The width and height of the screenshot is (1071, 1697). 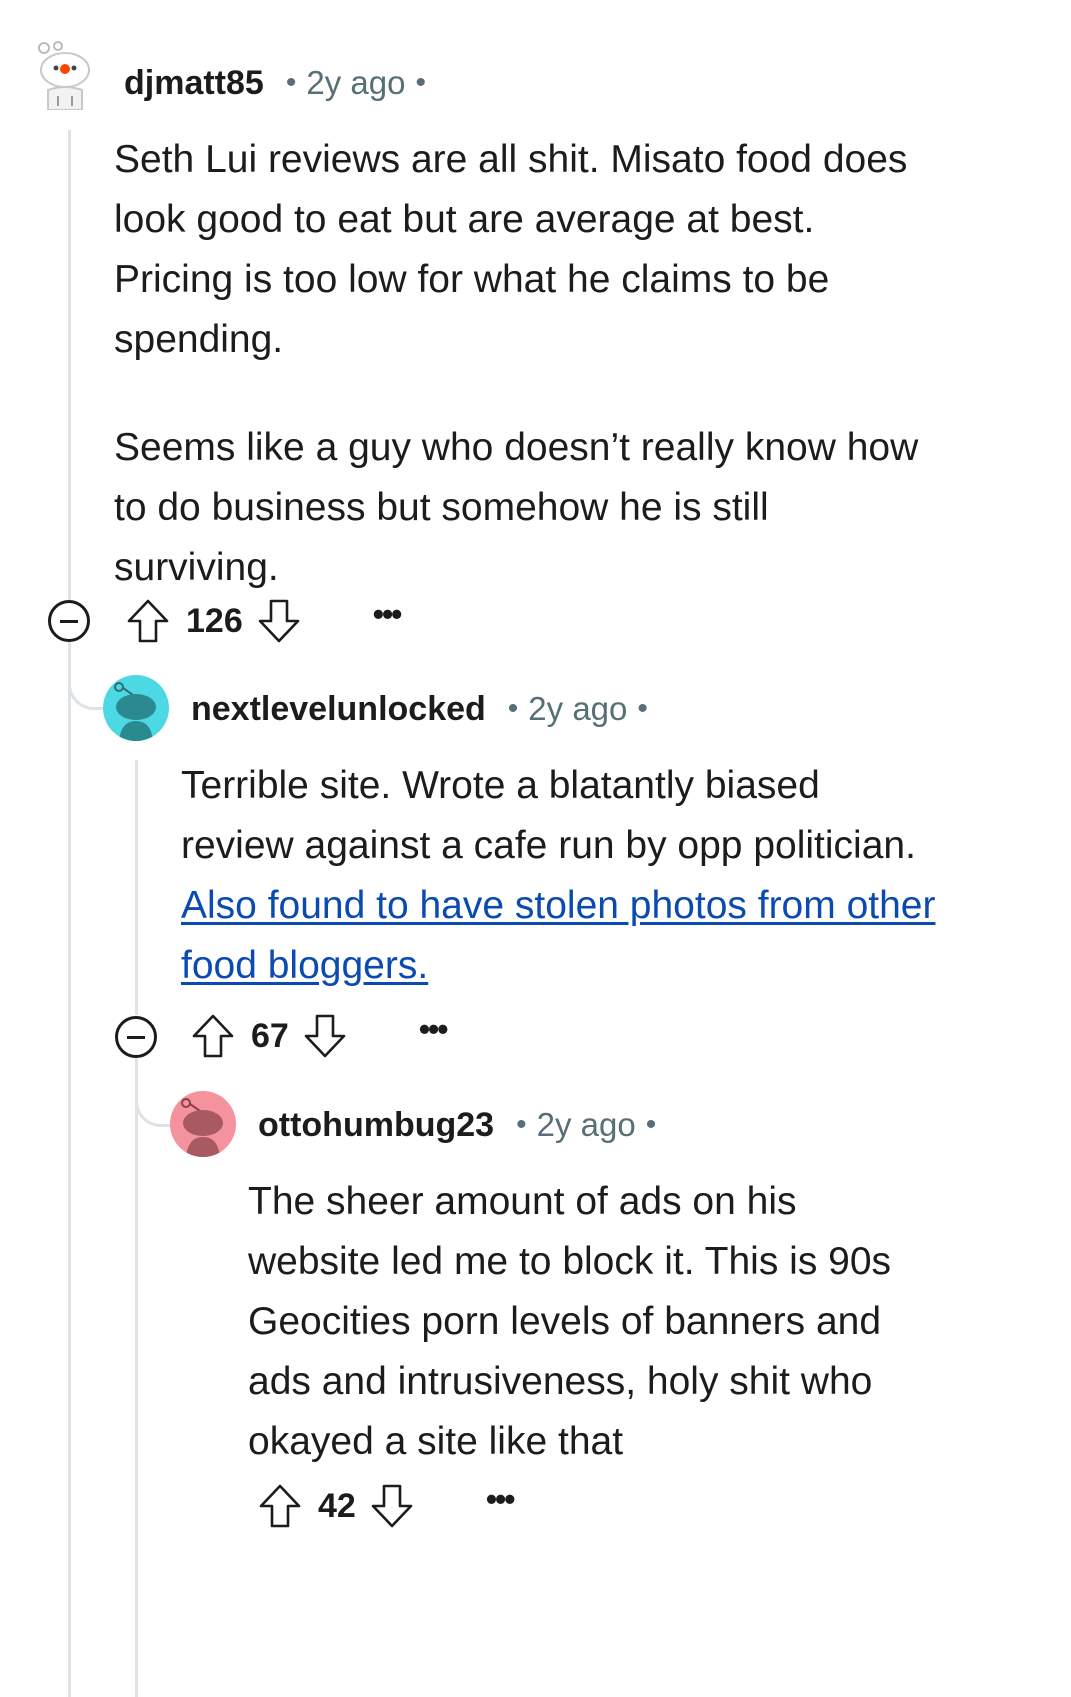 I want to click on vote-score: 42, so click(x=337, y=1505).